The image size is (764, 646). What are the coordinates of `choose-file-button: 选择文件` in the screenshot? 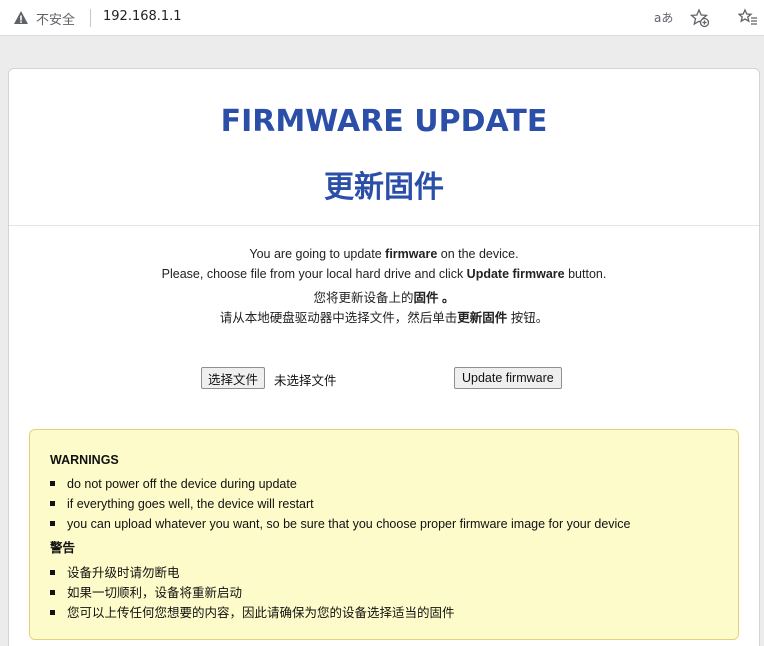 It's located at (233, 378).